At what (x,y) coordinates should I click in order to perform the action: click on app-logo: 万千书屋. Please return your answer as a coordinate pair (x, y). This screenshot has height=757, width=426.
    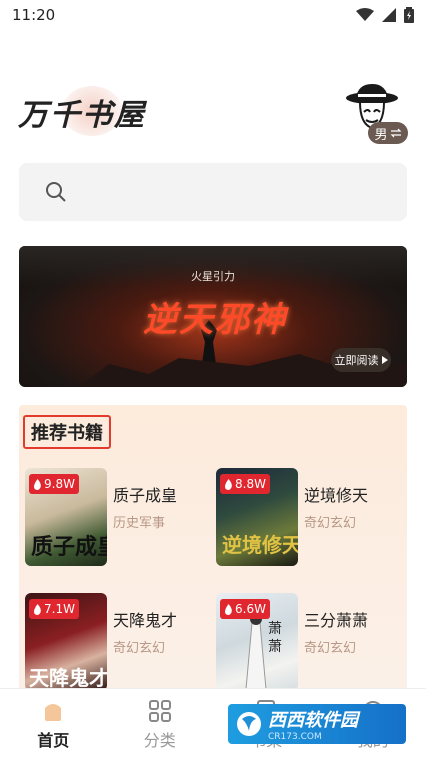
    Looking at the image, I should click on (82, 115).